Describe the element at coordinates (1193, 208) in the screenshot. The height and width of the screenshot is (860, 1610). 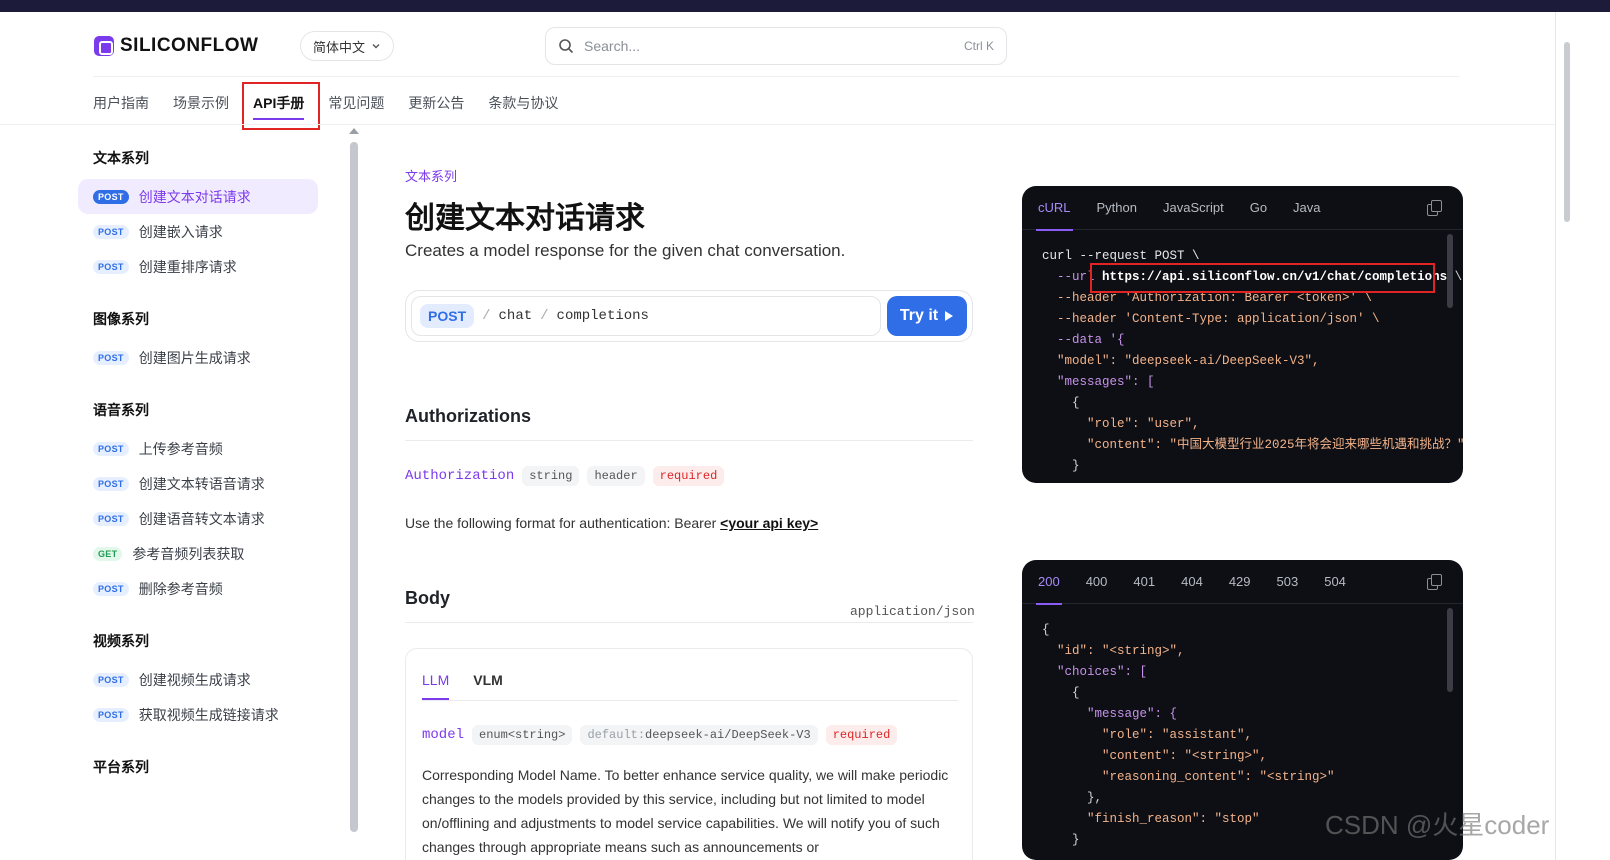
I see `tab-javascript: JavaScript` at that location.